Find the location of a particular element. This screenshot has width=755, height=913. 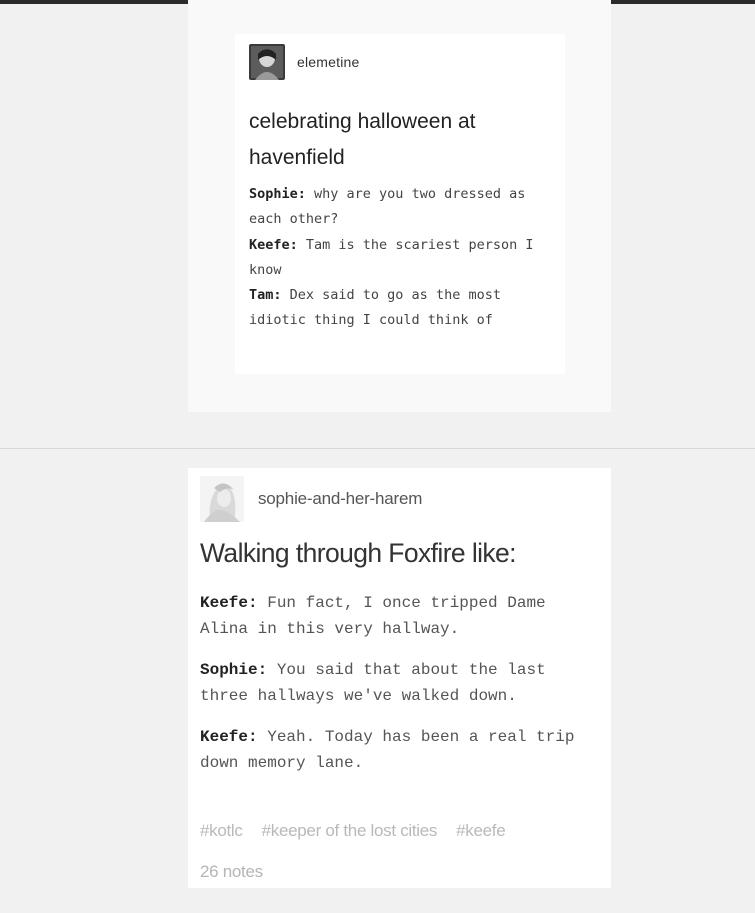

divider is located at coordinates (377, 448).